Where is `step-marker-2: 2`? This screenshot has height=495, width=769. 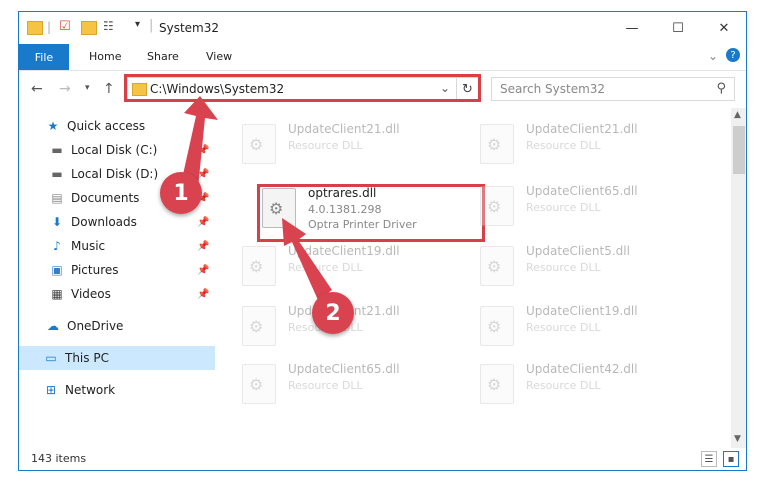 step-marker-2: 2 is located at coordinates (333, 313).